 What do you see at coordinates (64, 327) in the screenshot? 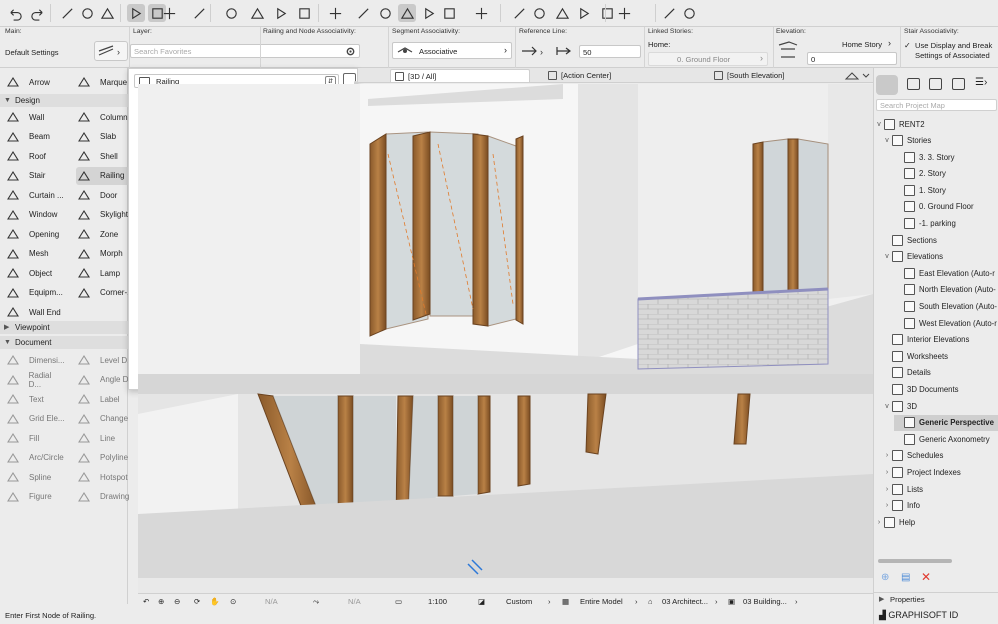
I see `toolbox-section-viewpoint: ▶ Viewpoint` at bounding box center [64, 327].